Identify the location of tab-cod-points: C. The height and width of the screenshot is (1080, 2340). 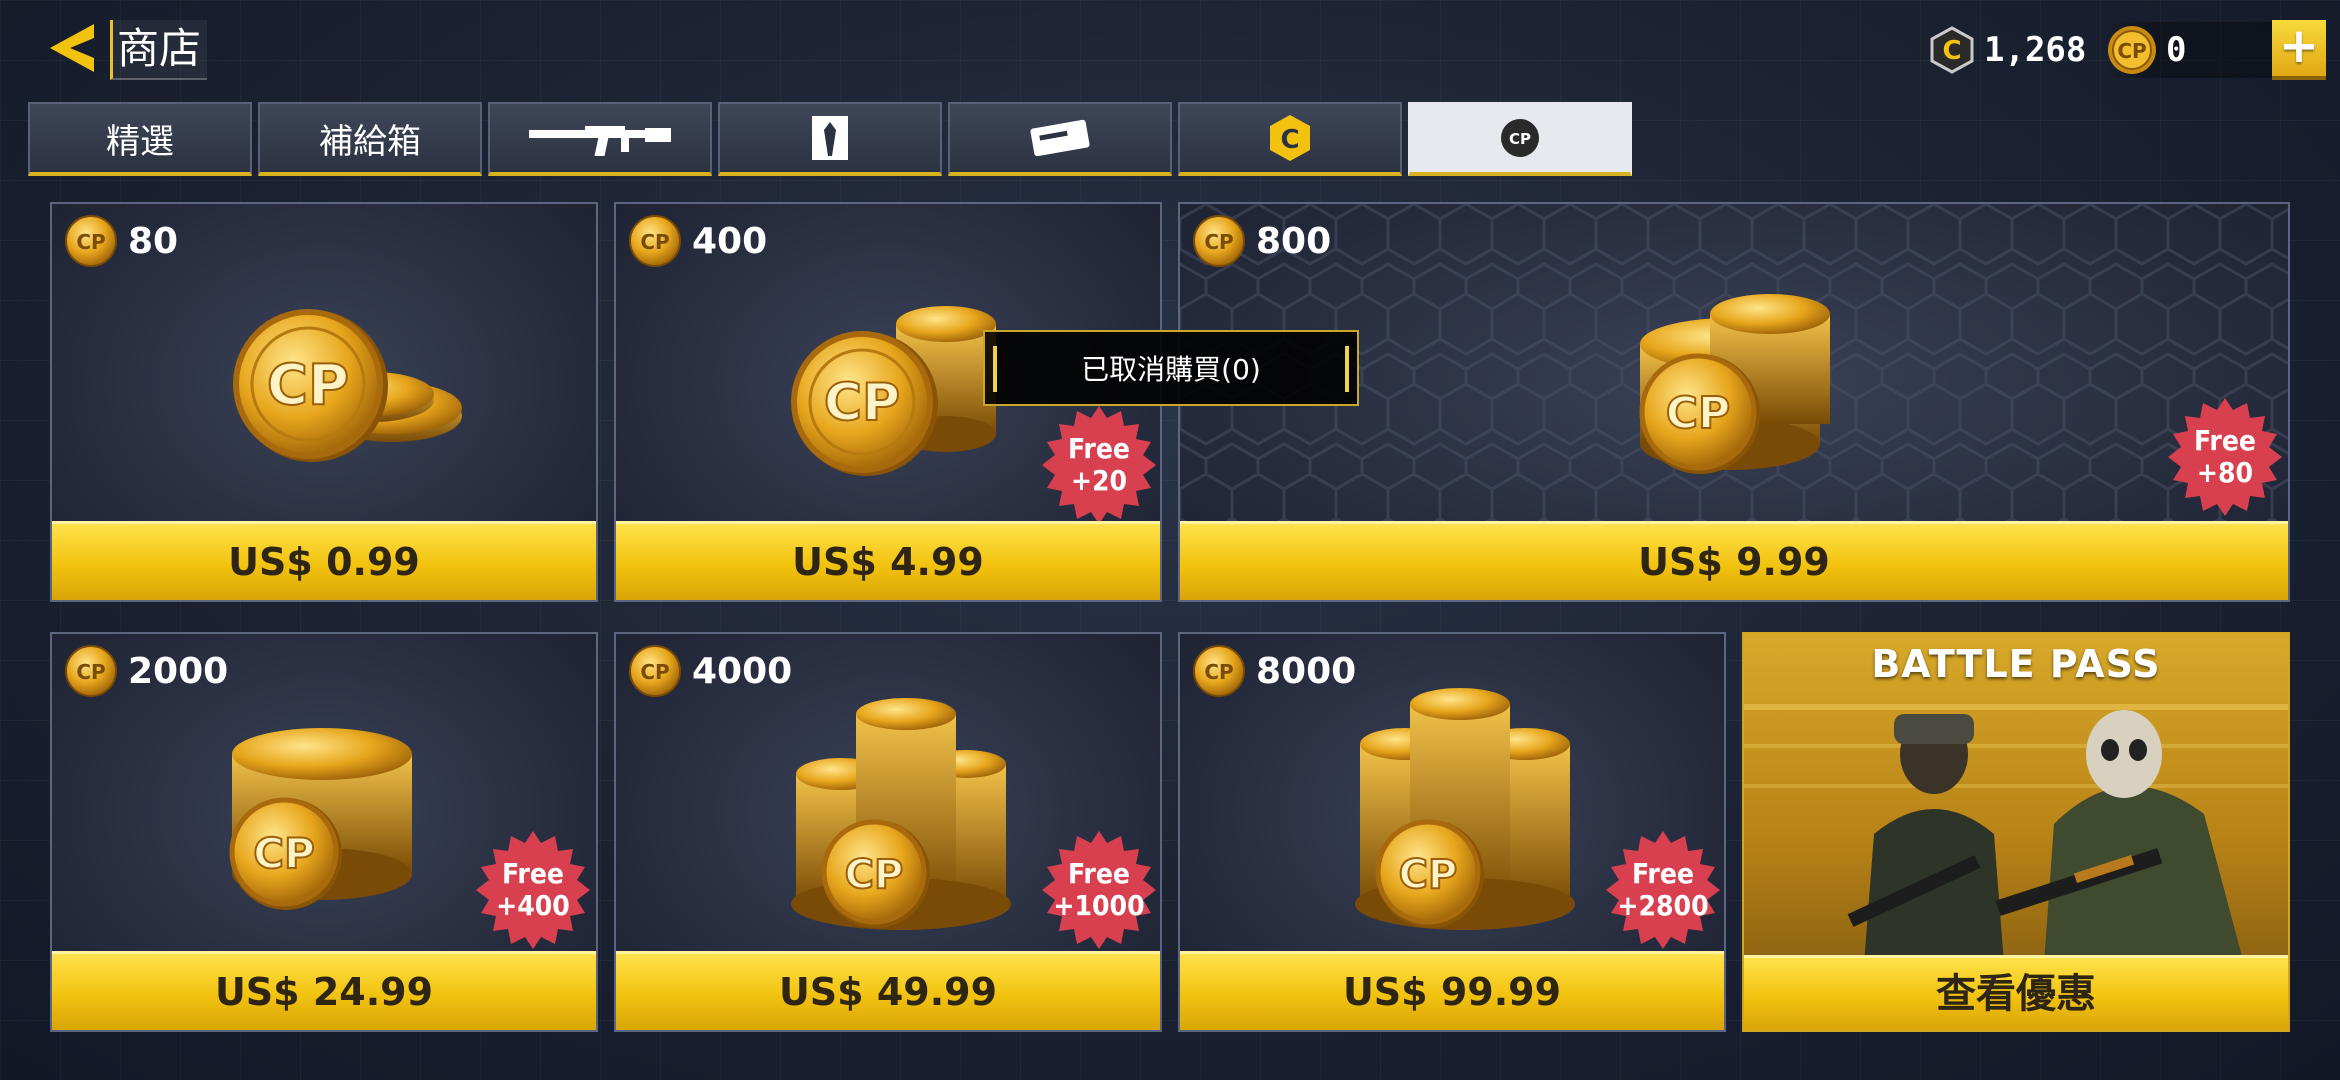
(1290, 139).